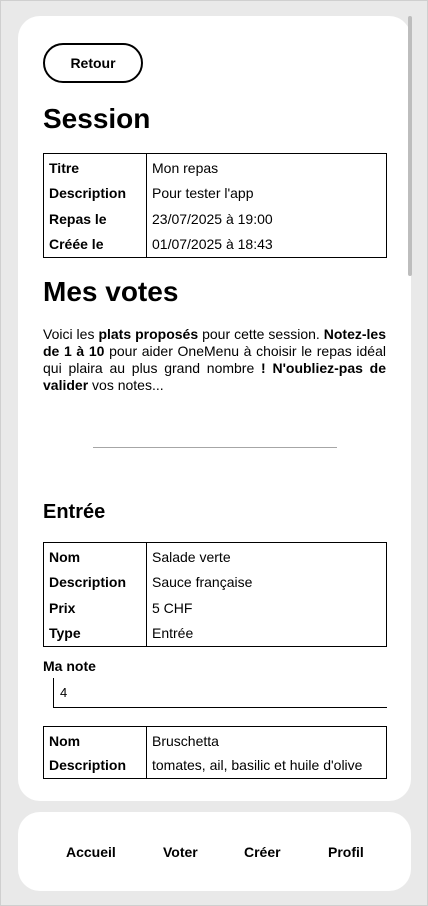  Describe the element at coordinates (185, 740) in the screenshot. I see `row-value: Bruschetta` at that location.